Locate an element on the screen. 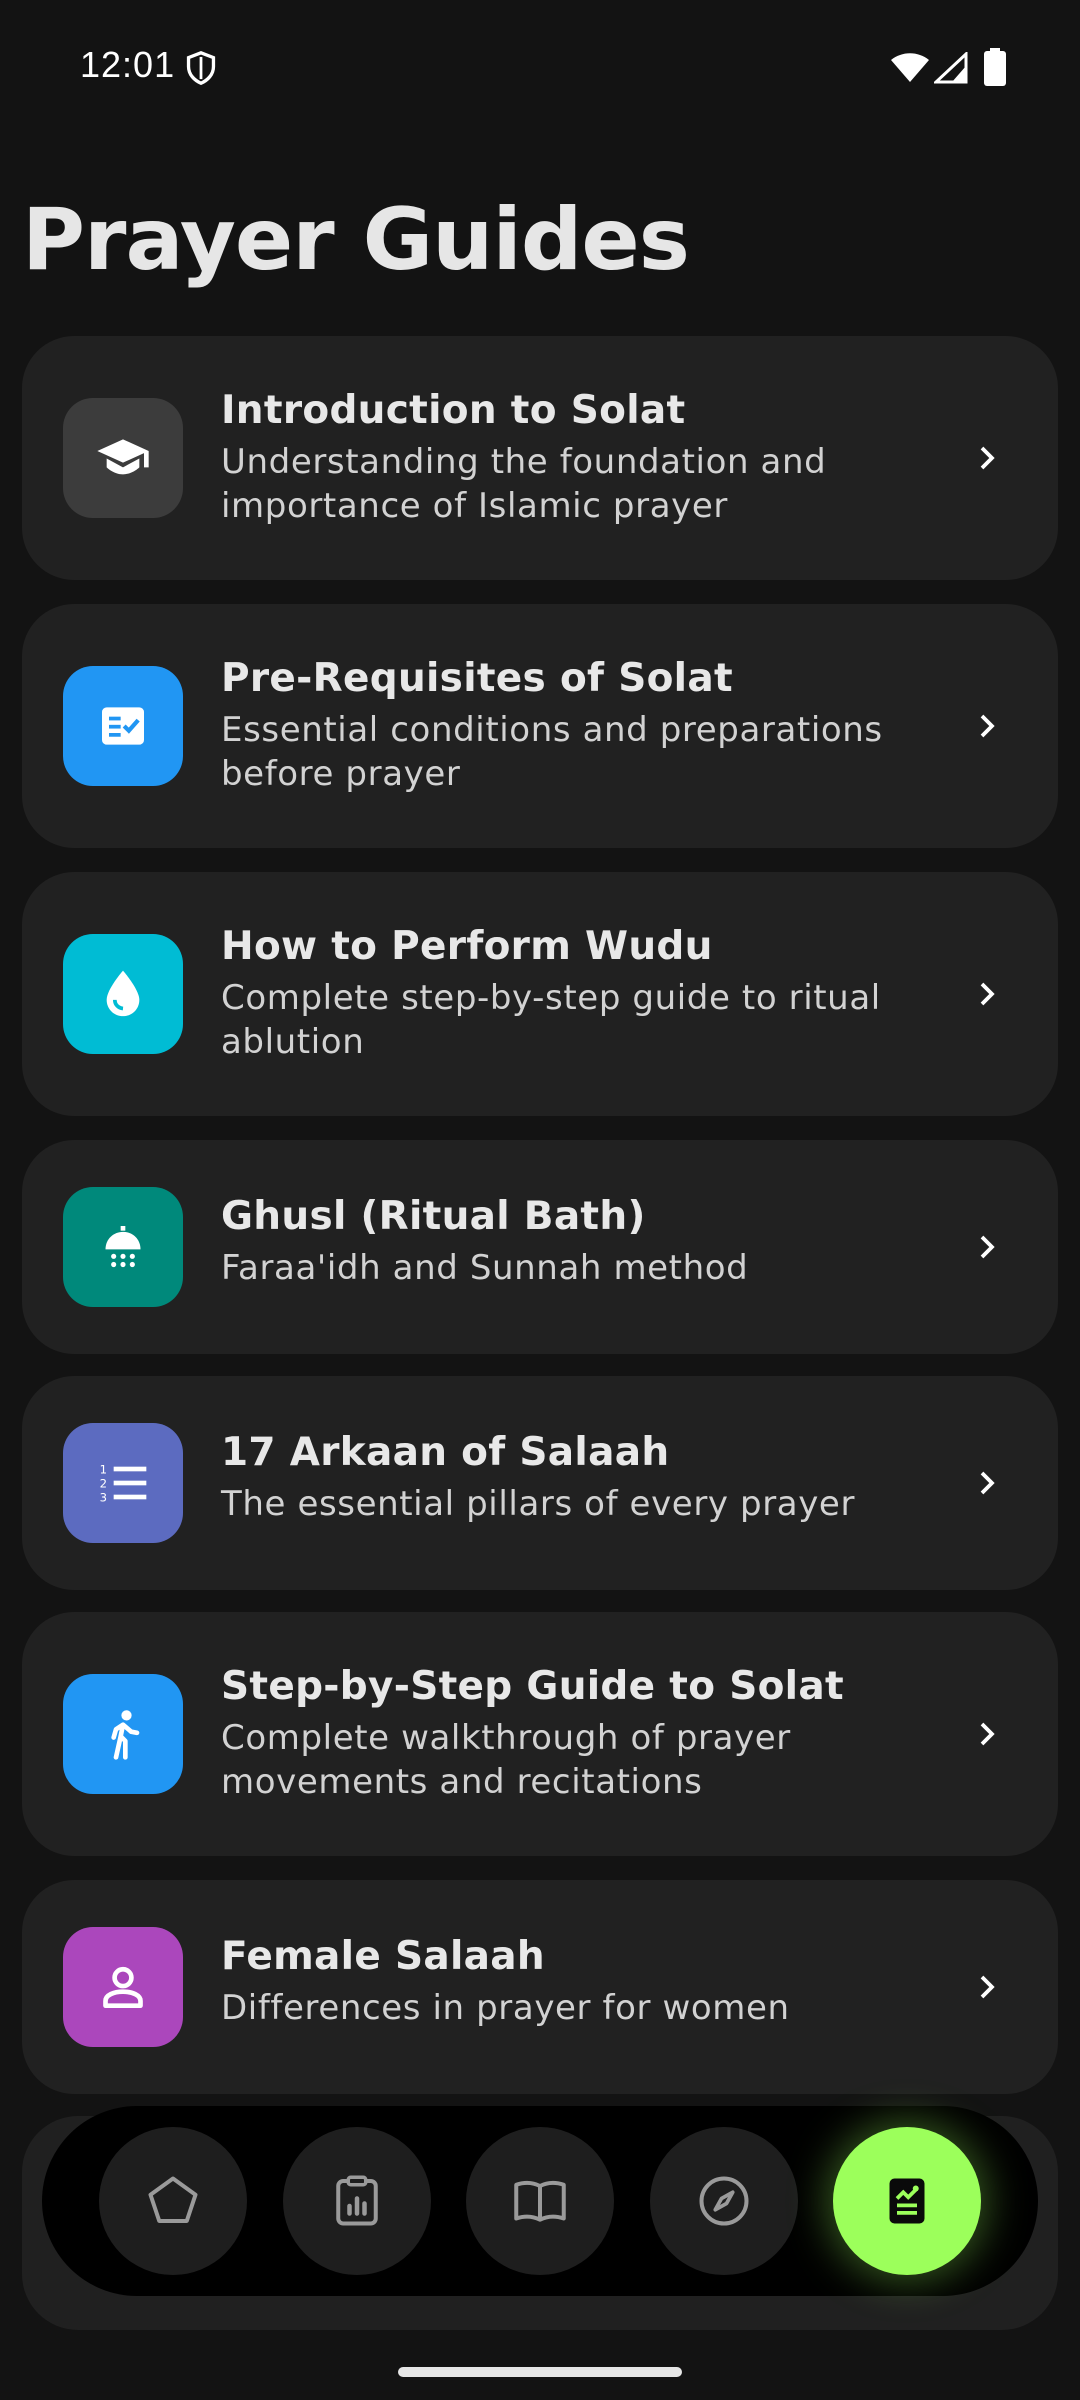 This screenshot has height=2400, width=1080. wifi-icon is located at coordinates (910, 67).